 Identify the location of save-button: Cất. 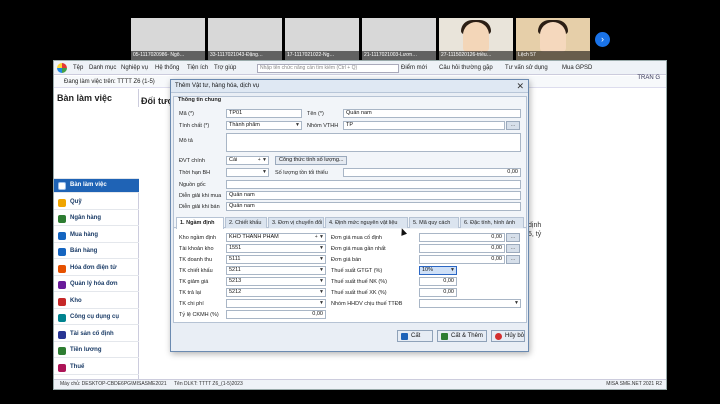
(415, 336).